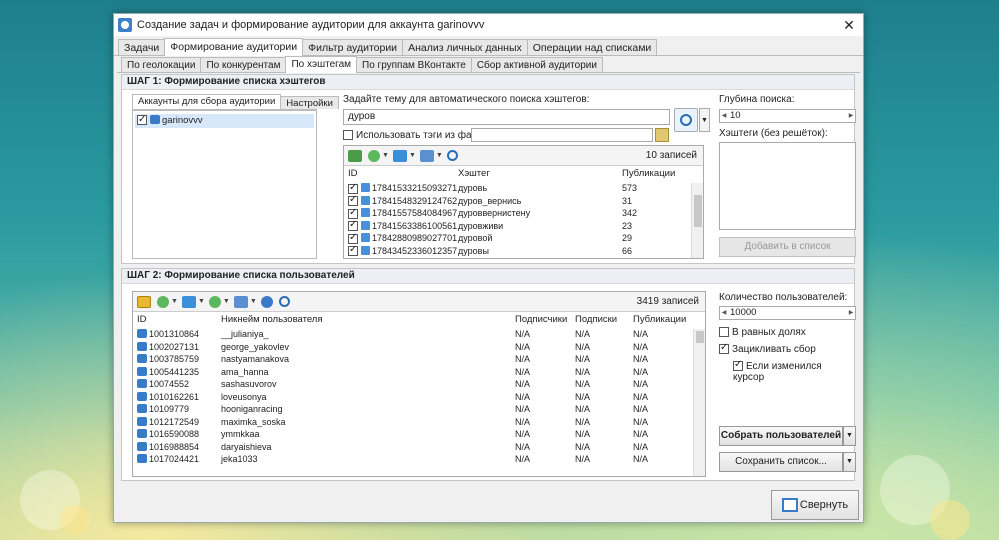 This screenshot has width=999, height=540. I want to click on tab-list-operations: Операции над списками, so click(592, 47).